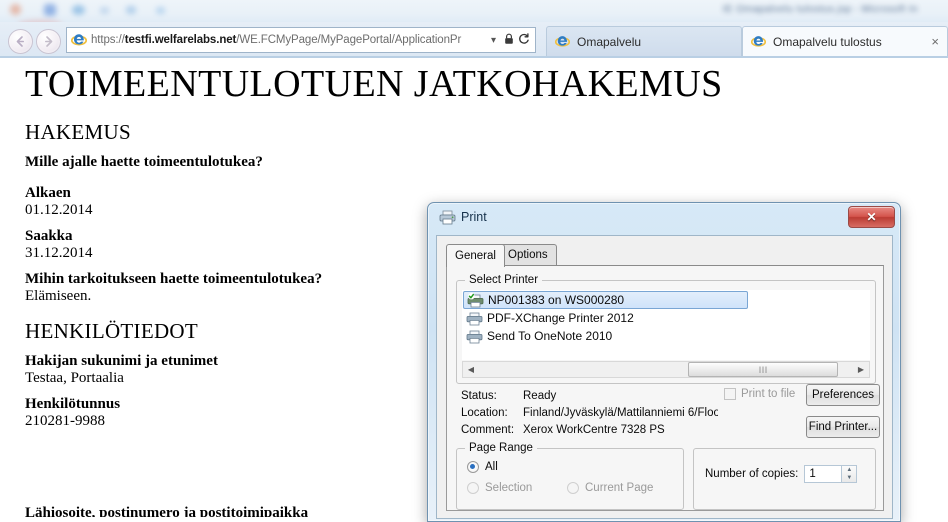 This screenshot has height=522, width=948. I want to click on field-answer: 01.12.2014, so click(59, 210).